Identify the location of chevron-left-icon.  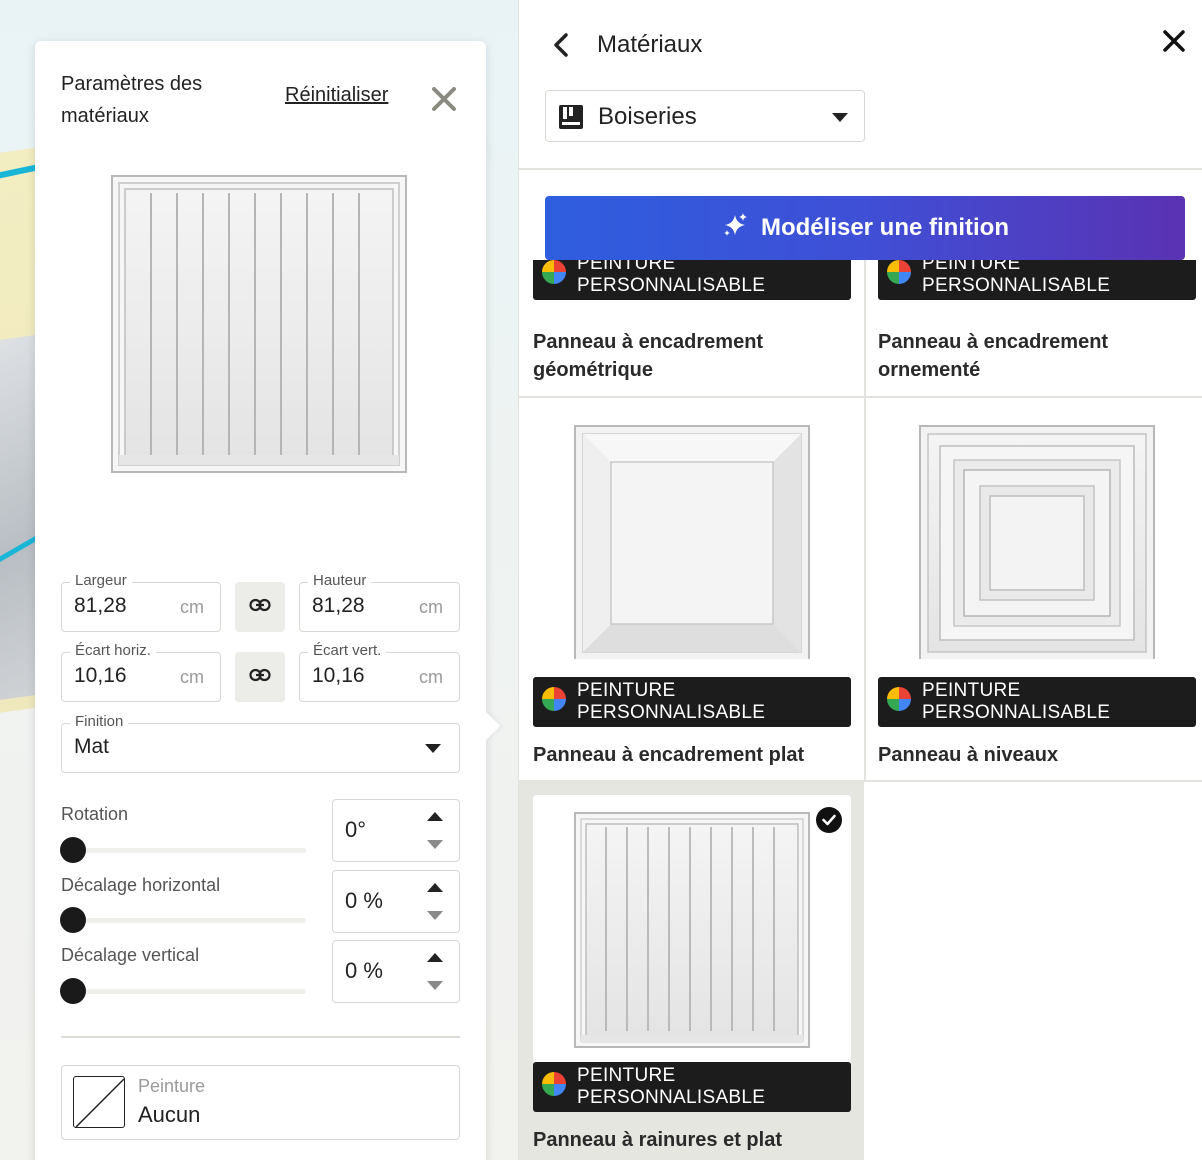
(561, 45).